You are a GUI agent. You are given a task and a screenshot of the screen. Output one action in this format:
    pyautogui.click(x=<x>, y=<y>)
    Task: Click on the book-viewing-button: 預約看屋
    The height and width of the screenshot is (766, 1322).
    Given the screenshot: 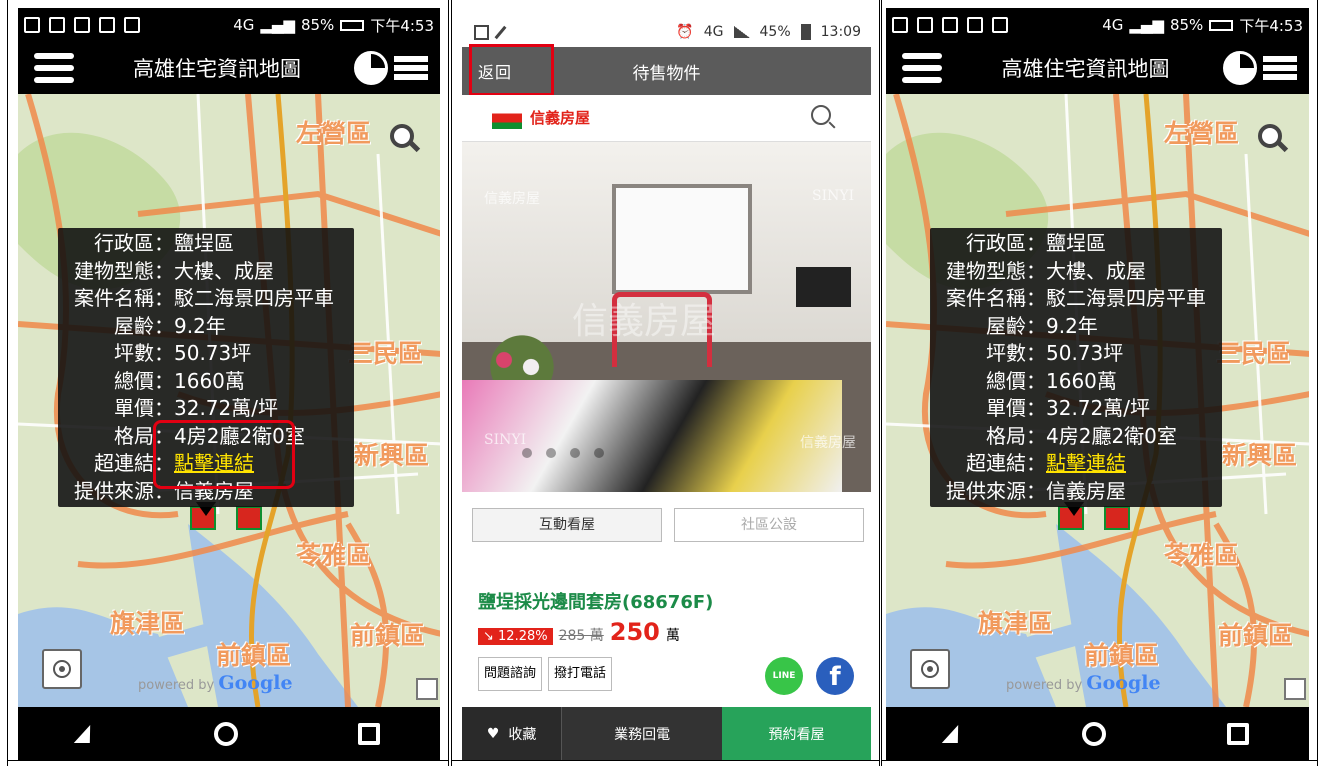 What is the action you would take?
    pyautogui.click(x=796, y=733)
    